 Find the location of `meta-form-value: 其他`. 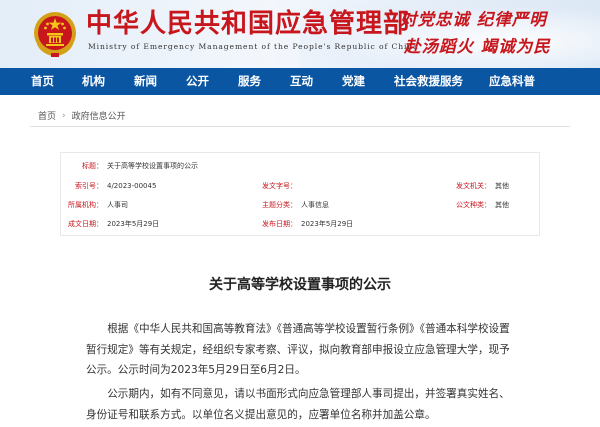

meta-form-value: 其他 is located at coordinates (502, 205).